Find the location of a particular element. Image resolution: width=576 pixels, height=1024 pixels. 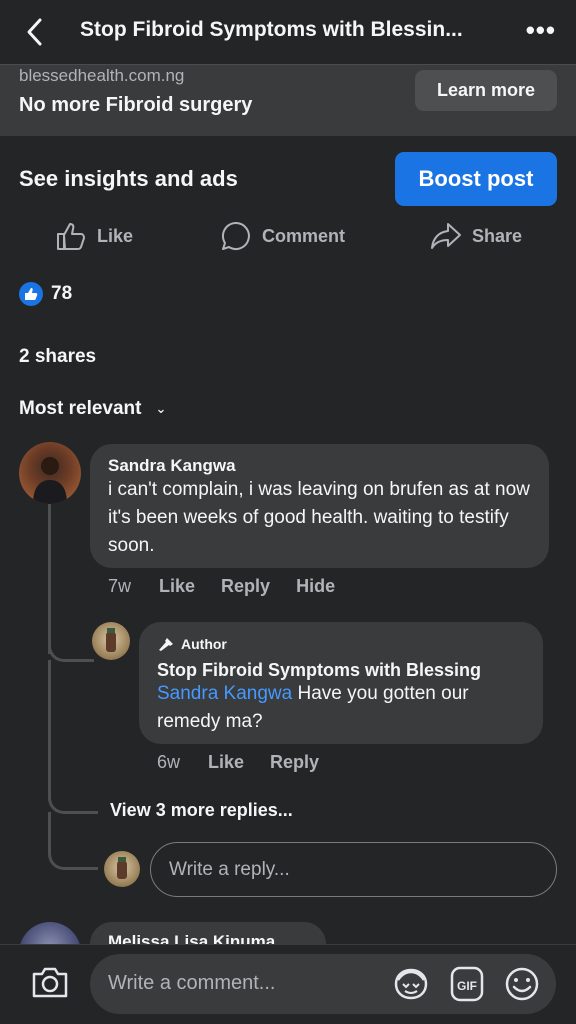

camera-icon is located at coordinates (50, 982).